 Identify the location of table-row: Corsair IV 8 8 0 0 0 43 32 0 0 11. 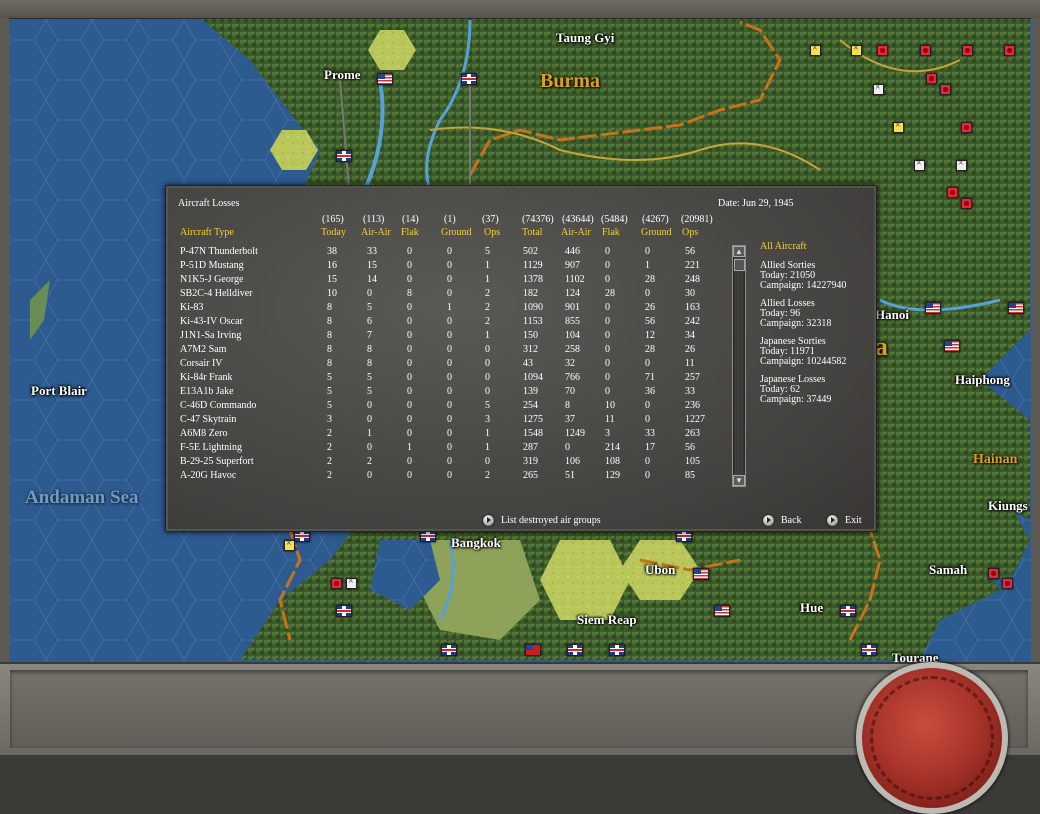
(450, 365).